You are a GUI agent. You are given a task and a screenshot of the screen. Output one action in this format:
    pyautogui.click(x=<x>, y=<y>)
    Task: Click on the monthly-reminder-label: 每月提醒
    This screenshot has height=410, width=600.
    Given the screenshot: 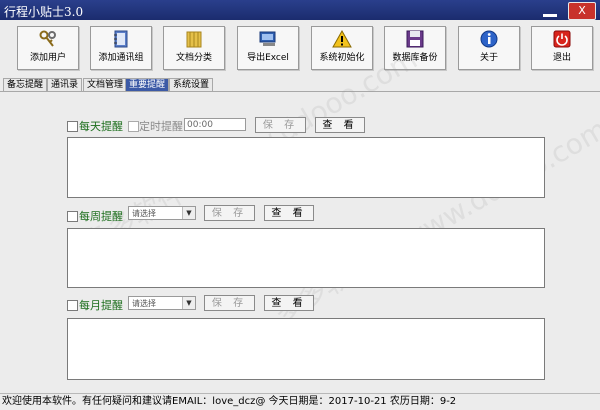 What is the action you would take?
    pyautogui.click(x=101, y=305)
    